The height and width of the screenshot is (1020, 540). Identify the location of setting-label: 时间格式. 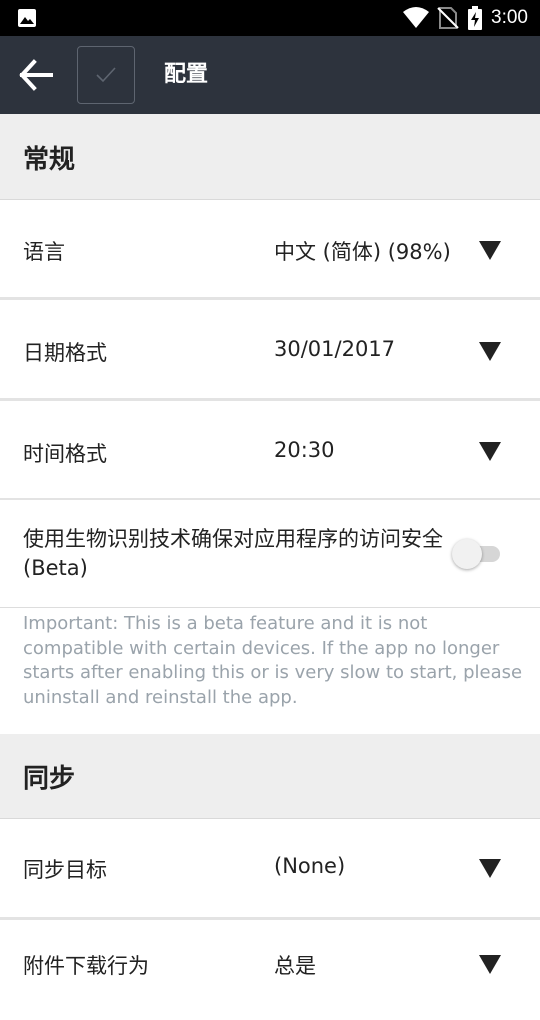
(65, 454).